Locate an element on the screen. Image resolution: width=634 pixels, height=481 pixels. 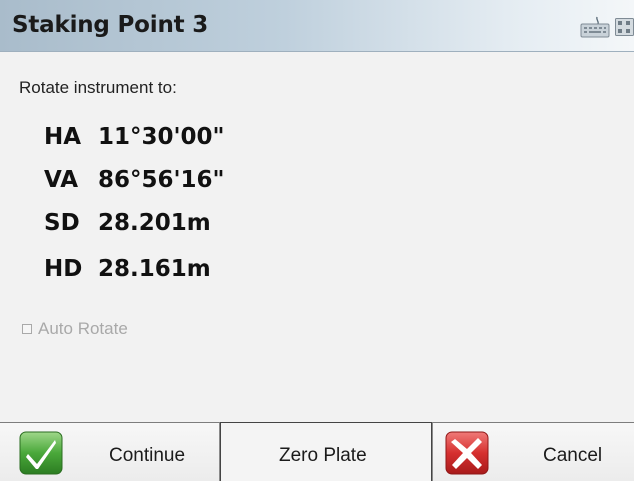
zero-plate-label: Zero Plate is located at coordinates (323, 455).